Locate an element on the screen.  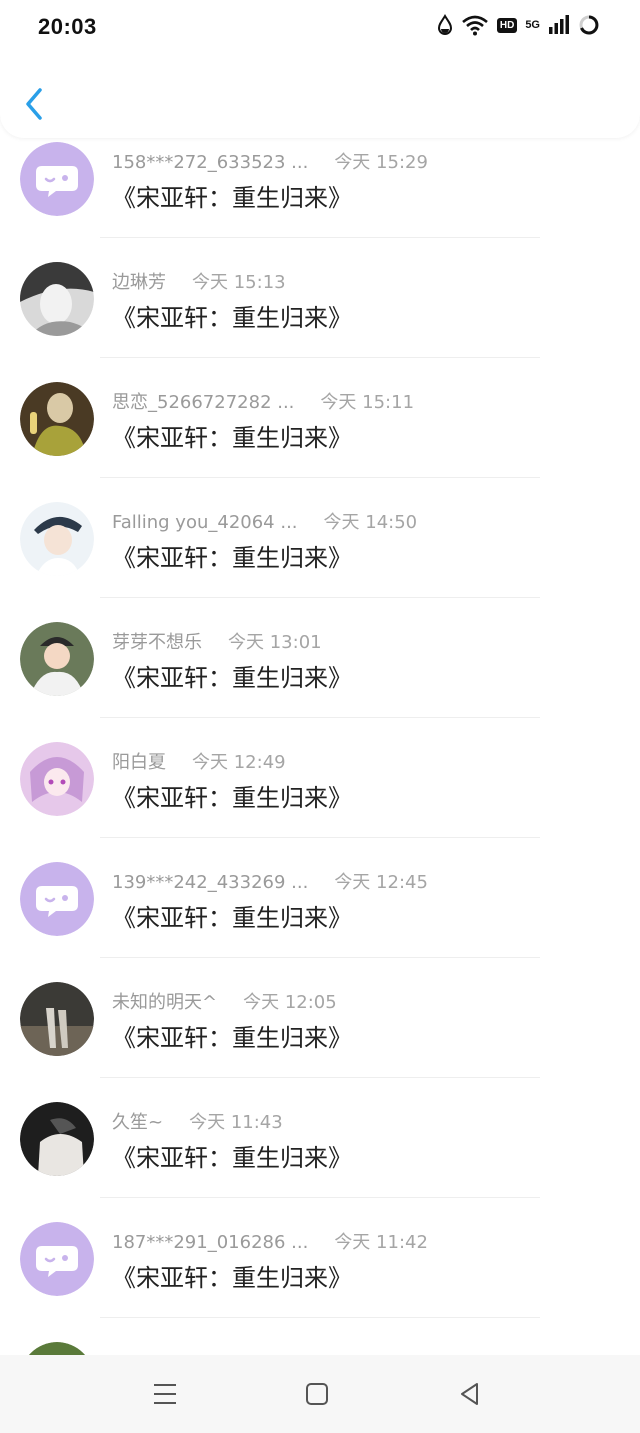
battery-ring-icon is located at coordinates (589, 25).